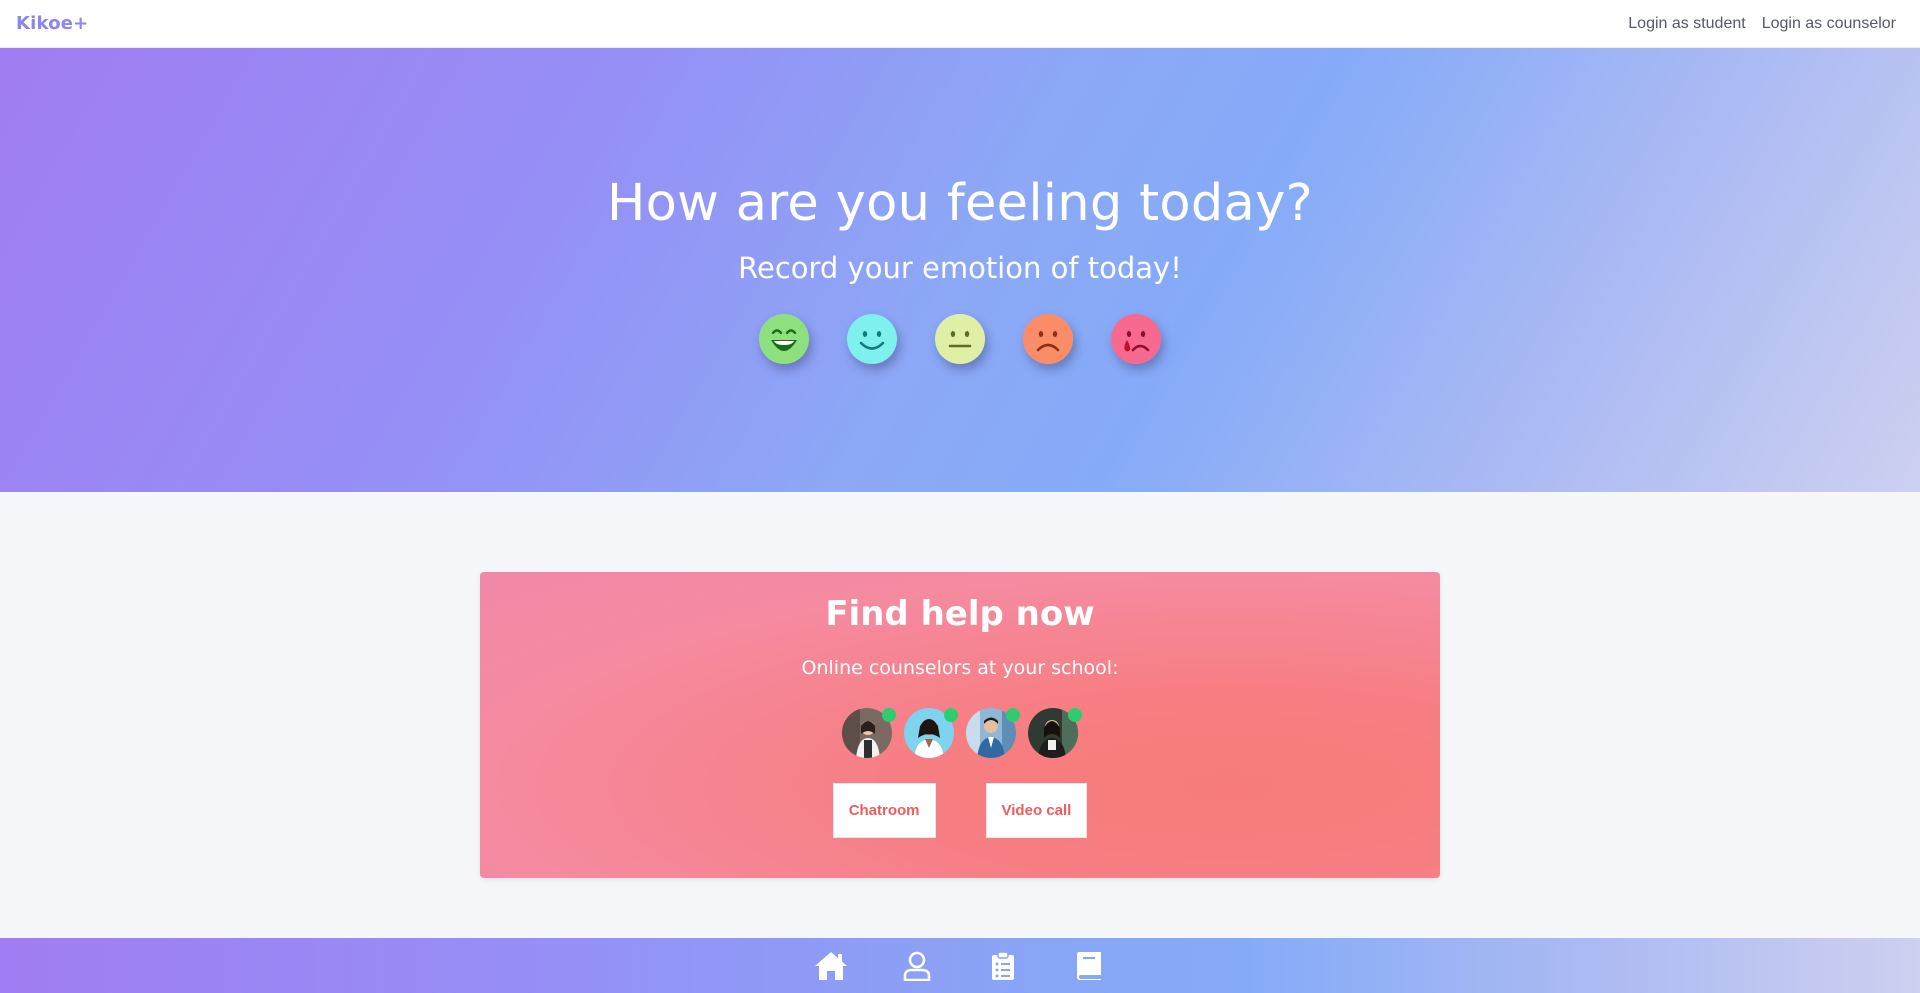 The height and width of the screenshot is (993, 1920). What do you see at coordinates (960, 203) in the screenshot?
I see `hero-title: How are you feeling today?` at bounding box center [960, 203].